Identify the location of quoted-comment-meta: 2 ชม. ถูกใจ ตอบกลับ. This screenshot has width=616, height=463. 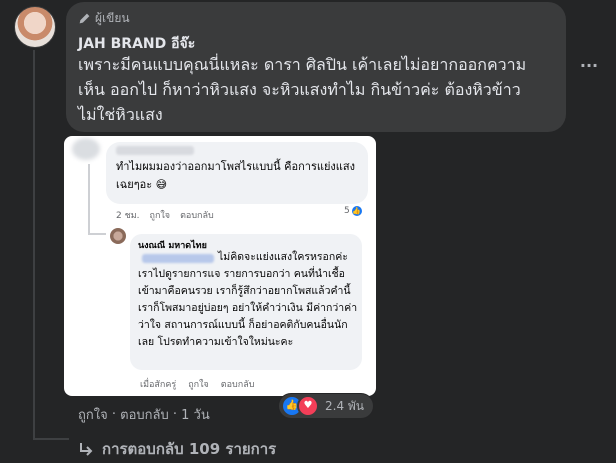
(165, 215).